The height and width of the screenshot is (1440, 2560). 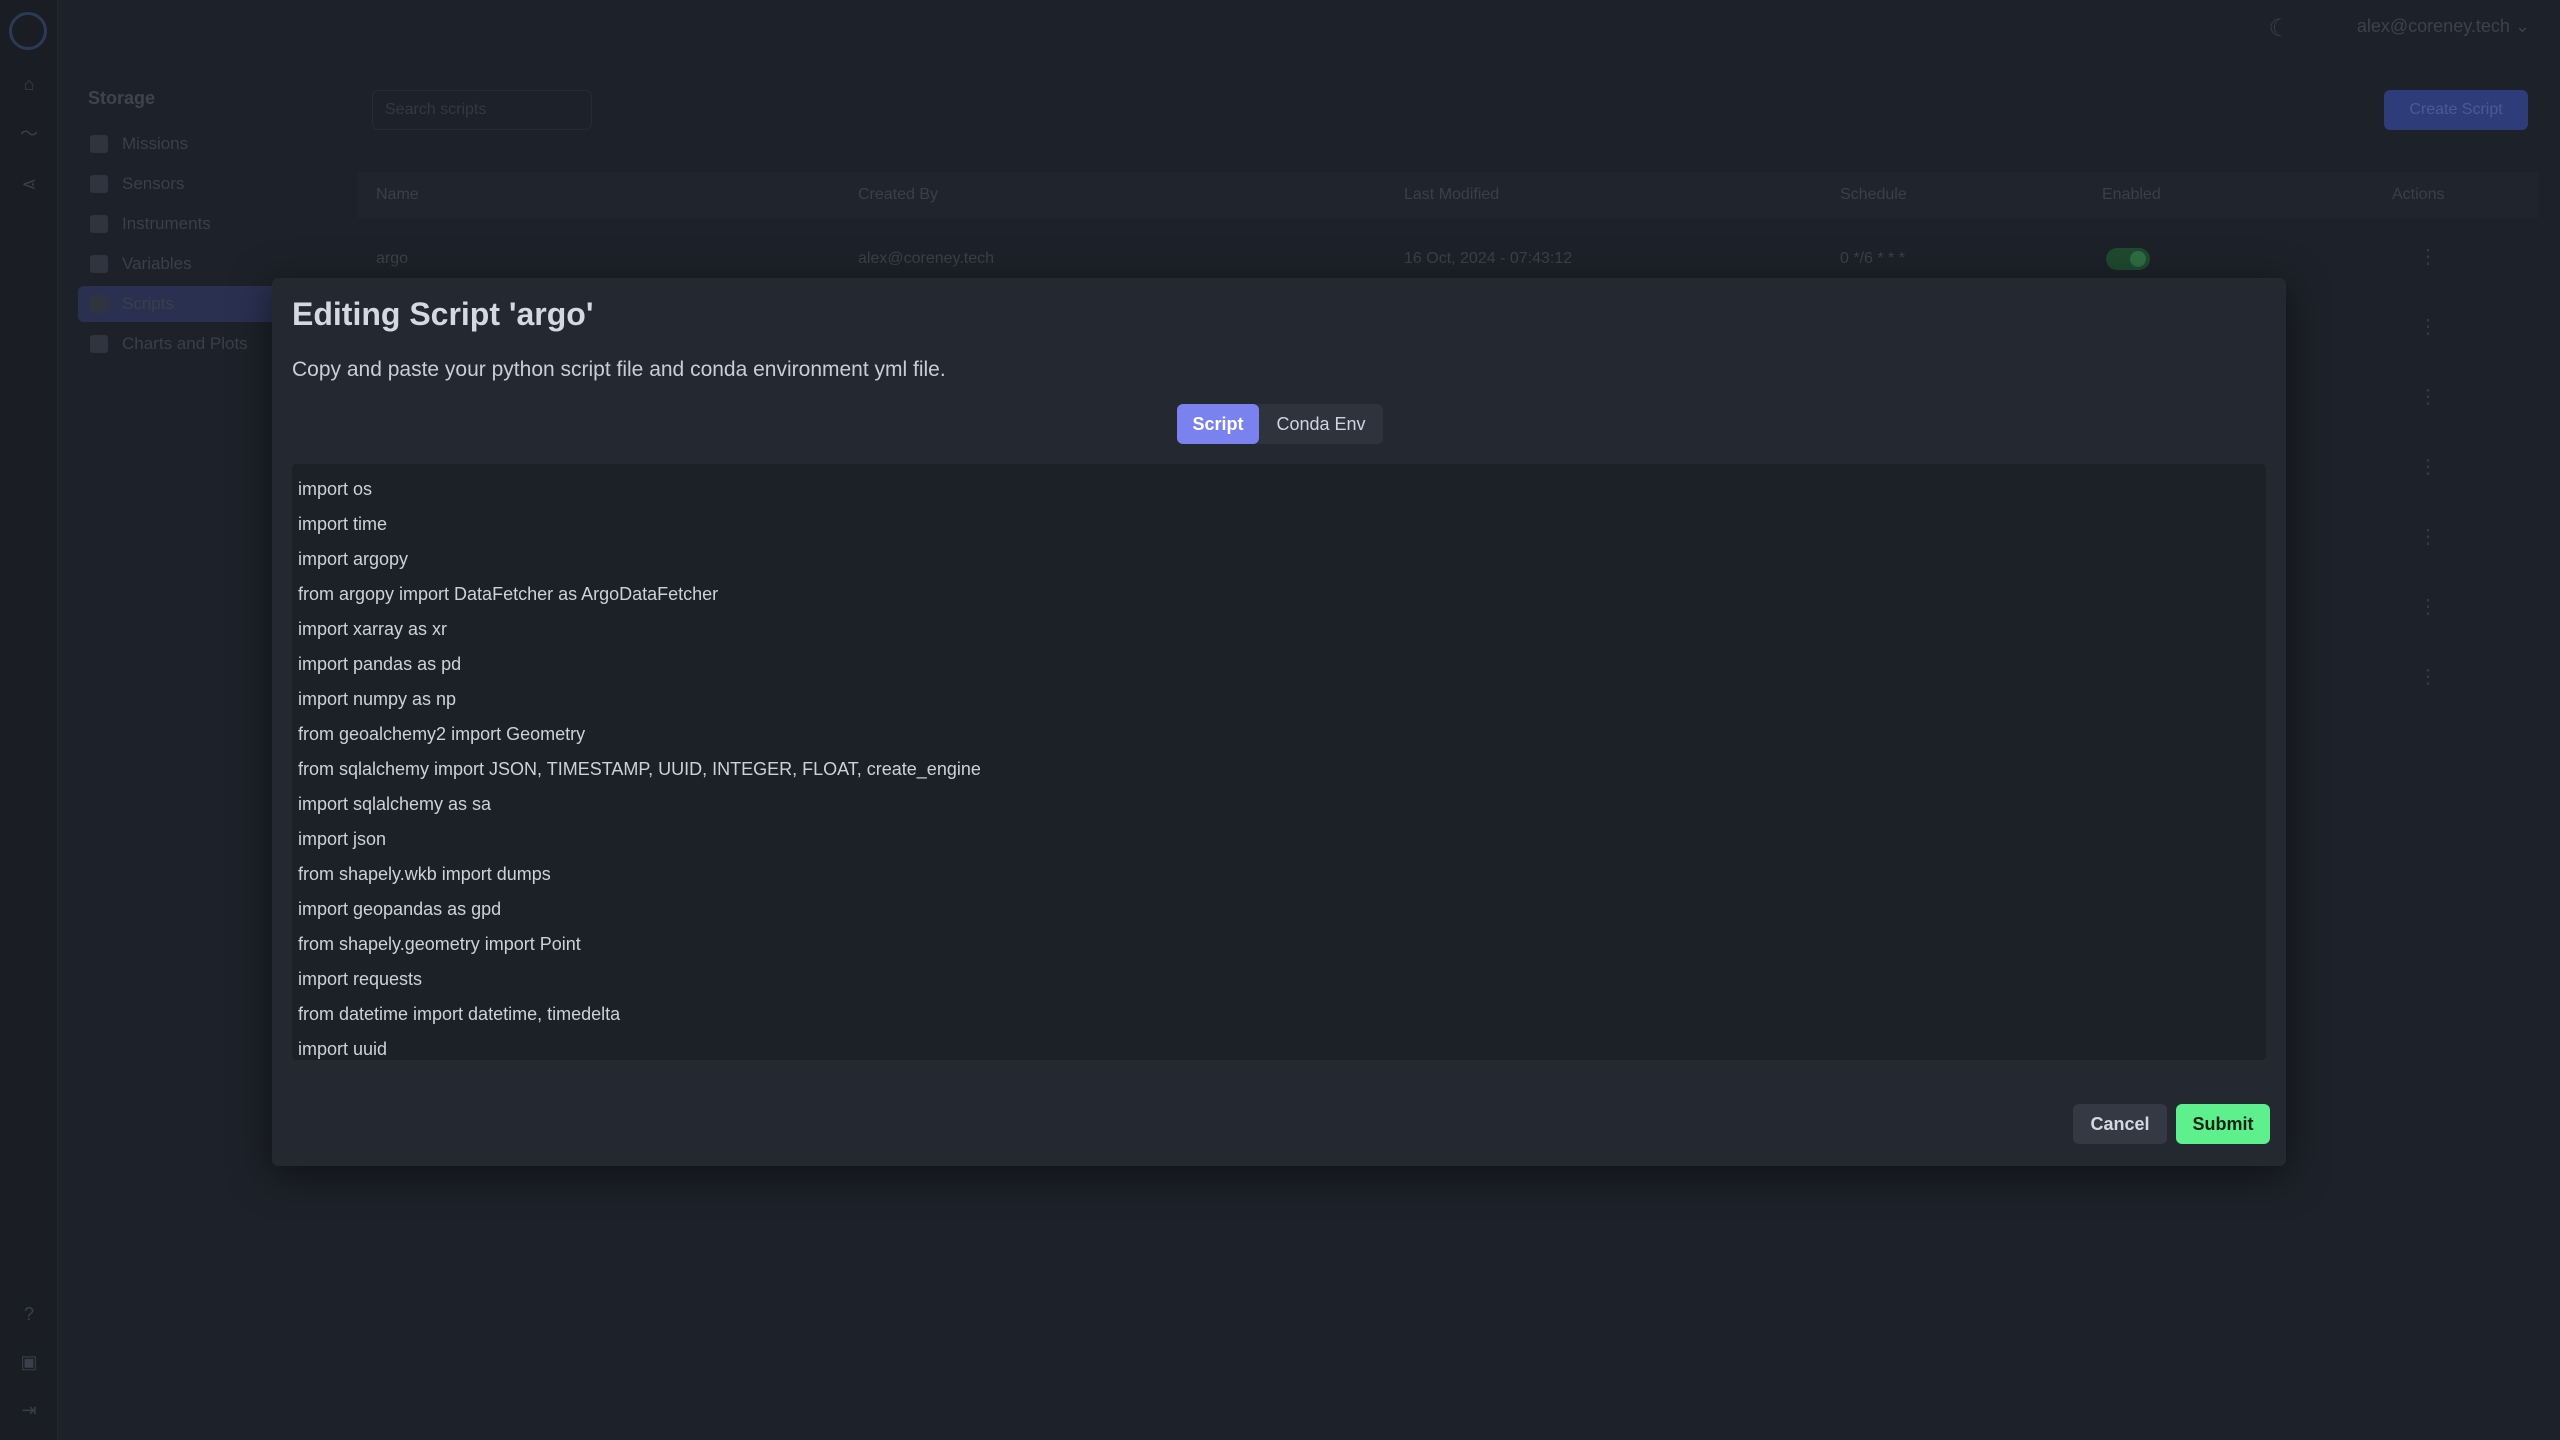 I want to click on sidebar-item-sensors: Sensors, so click(x=208, y=184).